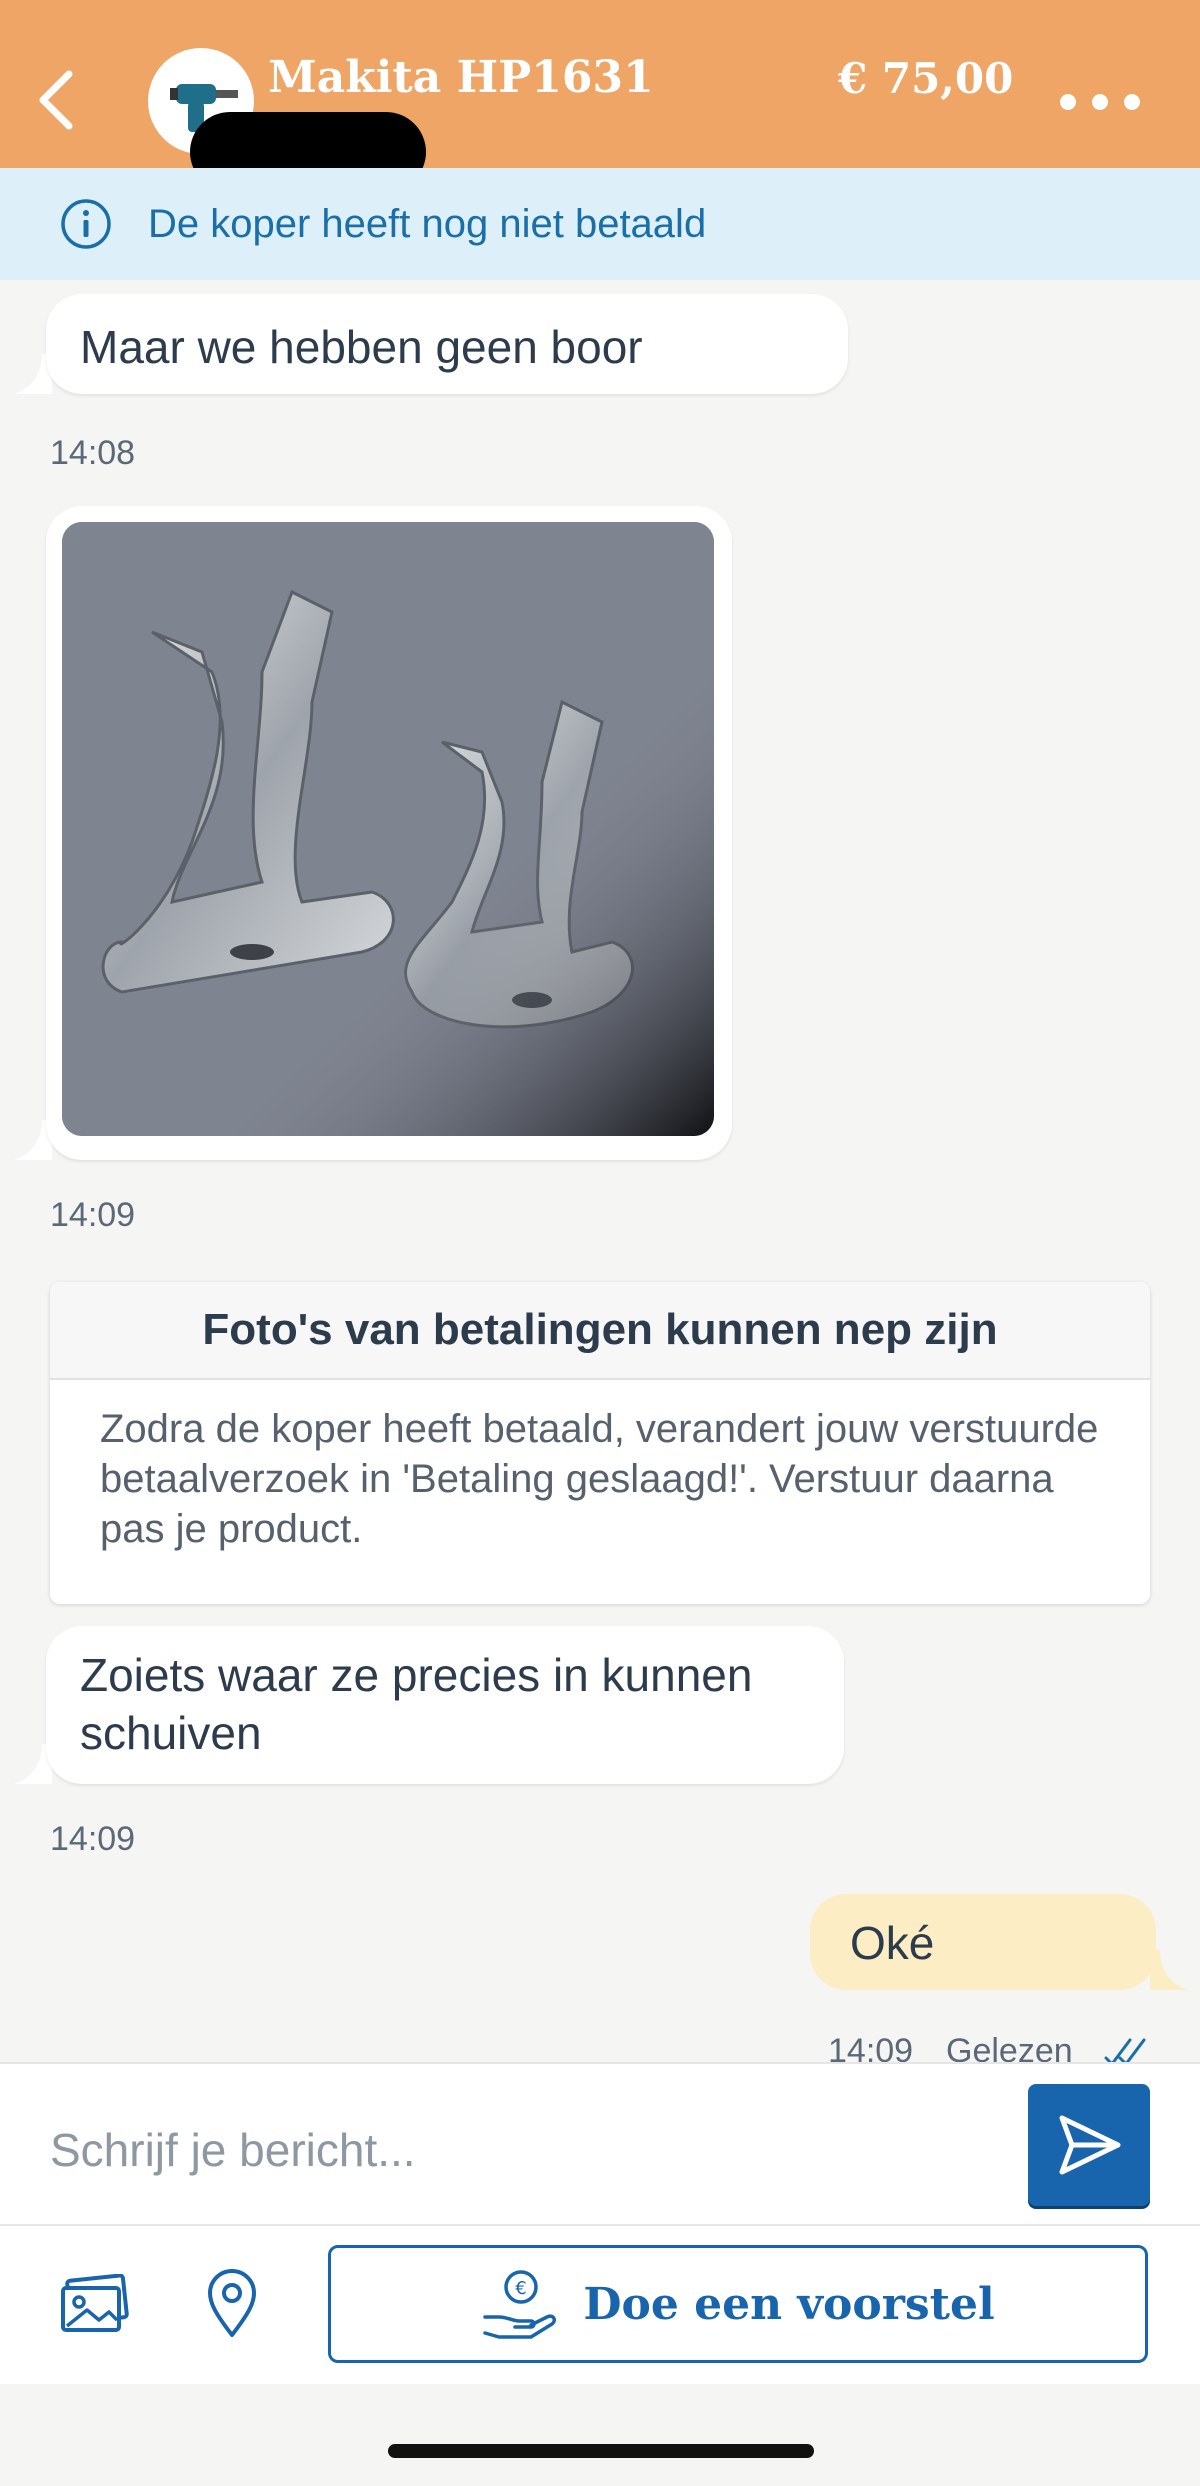  What do you see at coordinates (1169, 1970) in the screenshot?
I see `bubble-tail` at bounding box center [1169, 1970].